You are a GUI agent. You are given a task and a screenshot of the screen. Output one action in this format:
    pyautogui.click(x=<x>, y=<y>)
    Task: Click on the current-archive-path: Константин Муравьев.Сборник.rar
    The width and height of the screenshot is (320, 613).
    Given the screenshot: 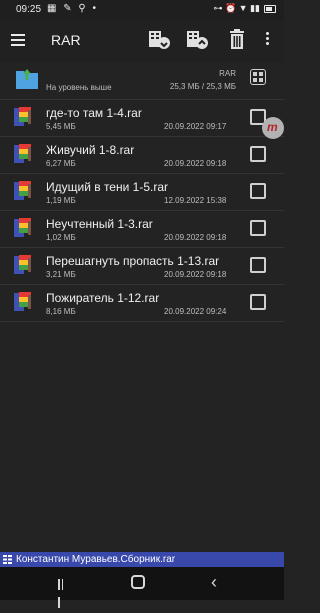 What is the action you would take?
    pyautogui.click(x=96, y=559)
    